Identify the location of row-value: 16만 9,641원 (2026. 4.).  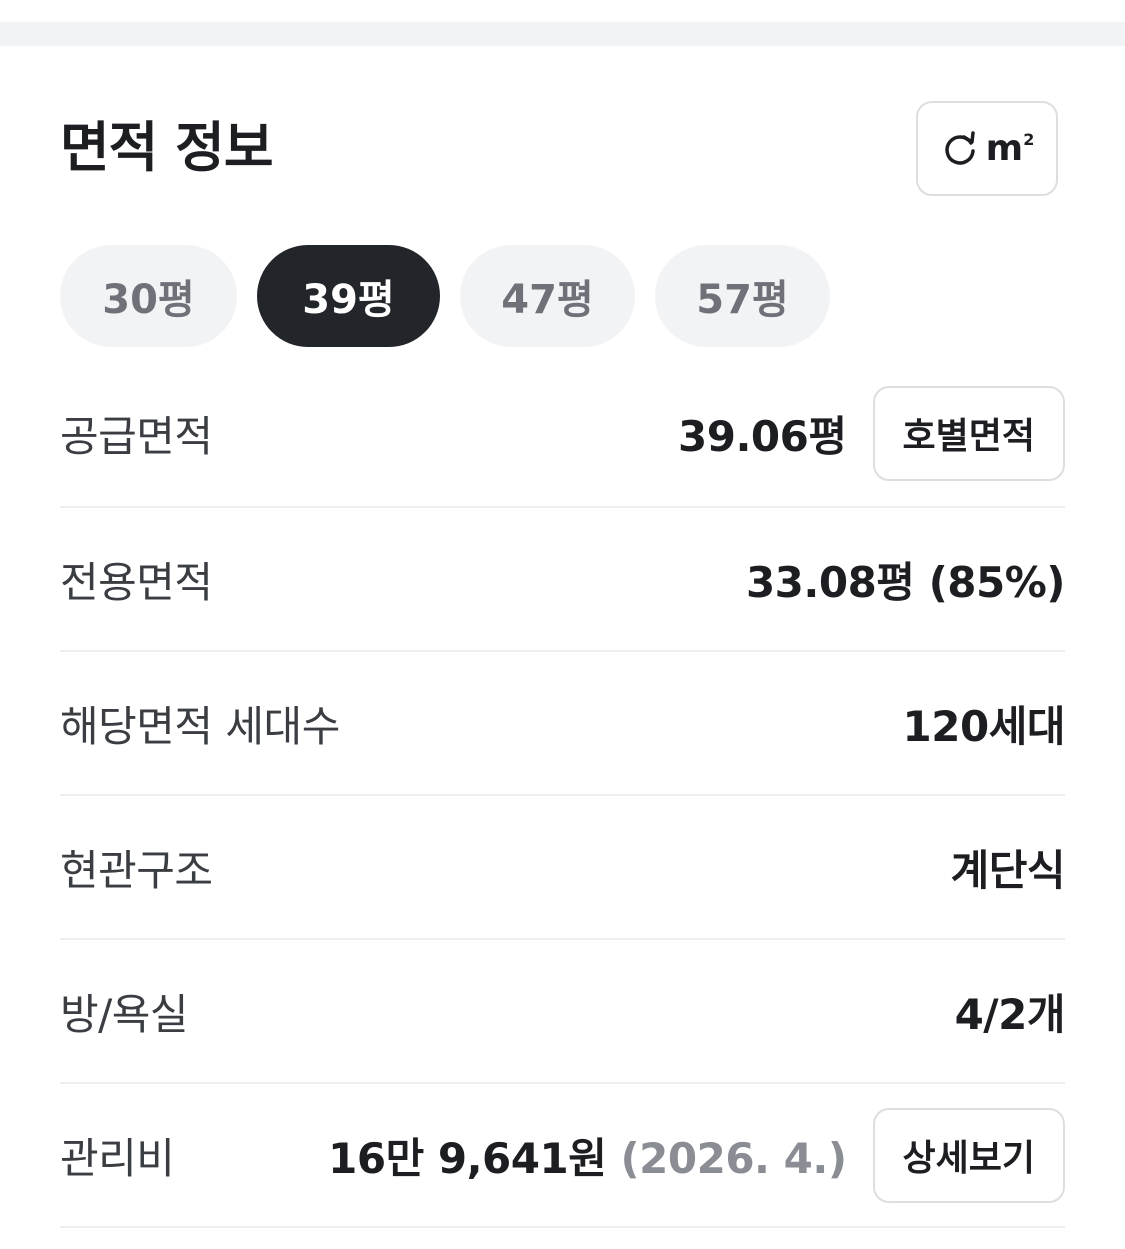
(587, 1155).